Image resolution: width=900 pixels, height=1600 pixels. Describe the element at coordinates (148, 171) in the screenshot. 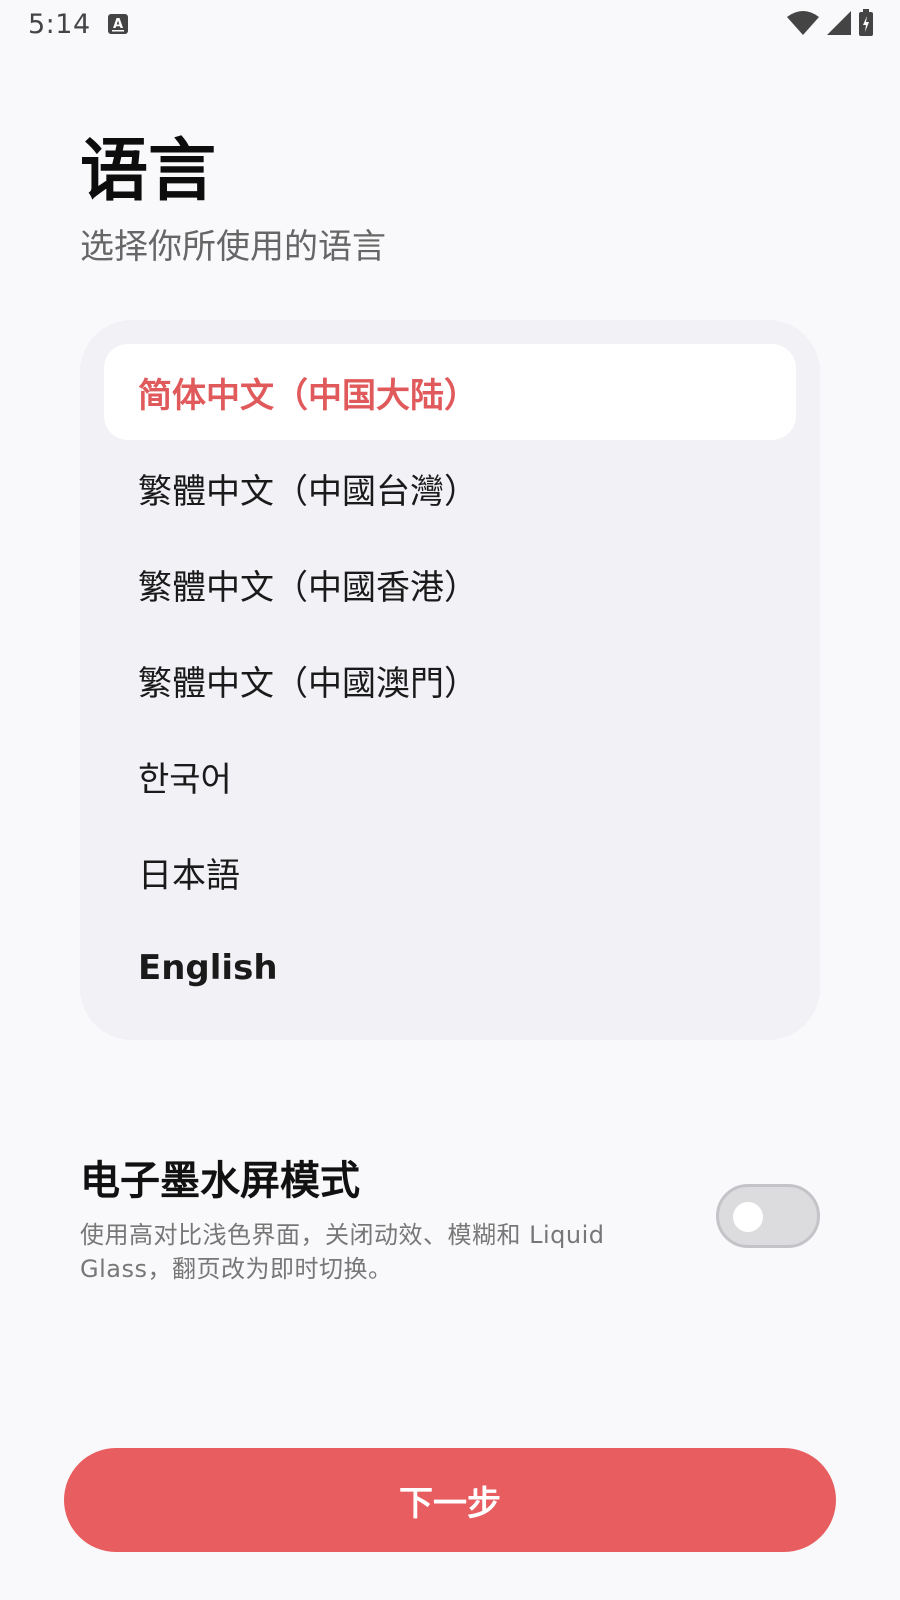

I see `page-title: 语言` at that location.